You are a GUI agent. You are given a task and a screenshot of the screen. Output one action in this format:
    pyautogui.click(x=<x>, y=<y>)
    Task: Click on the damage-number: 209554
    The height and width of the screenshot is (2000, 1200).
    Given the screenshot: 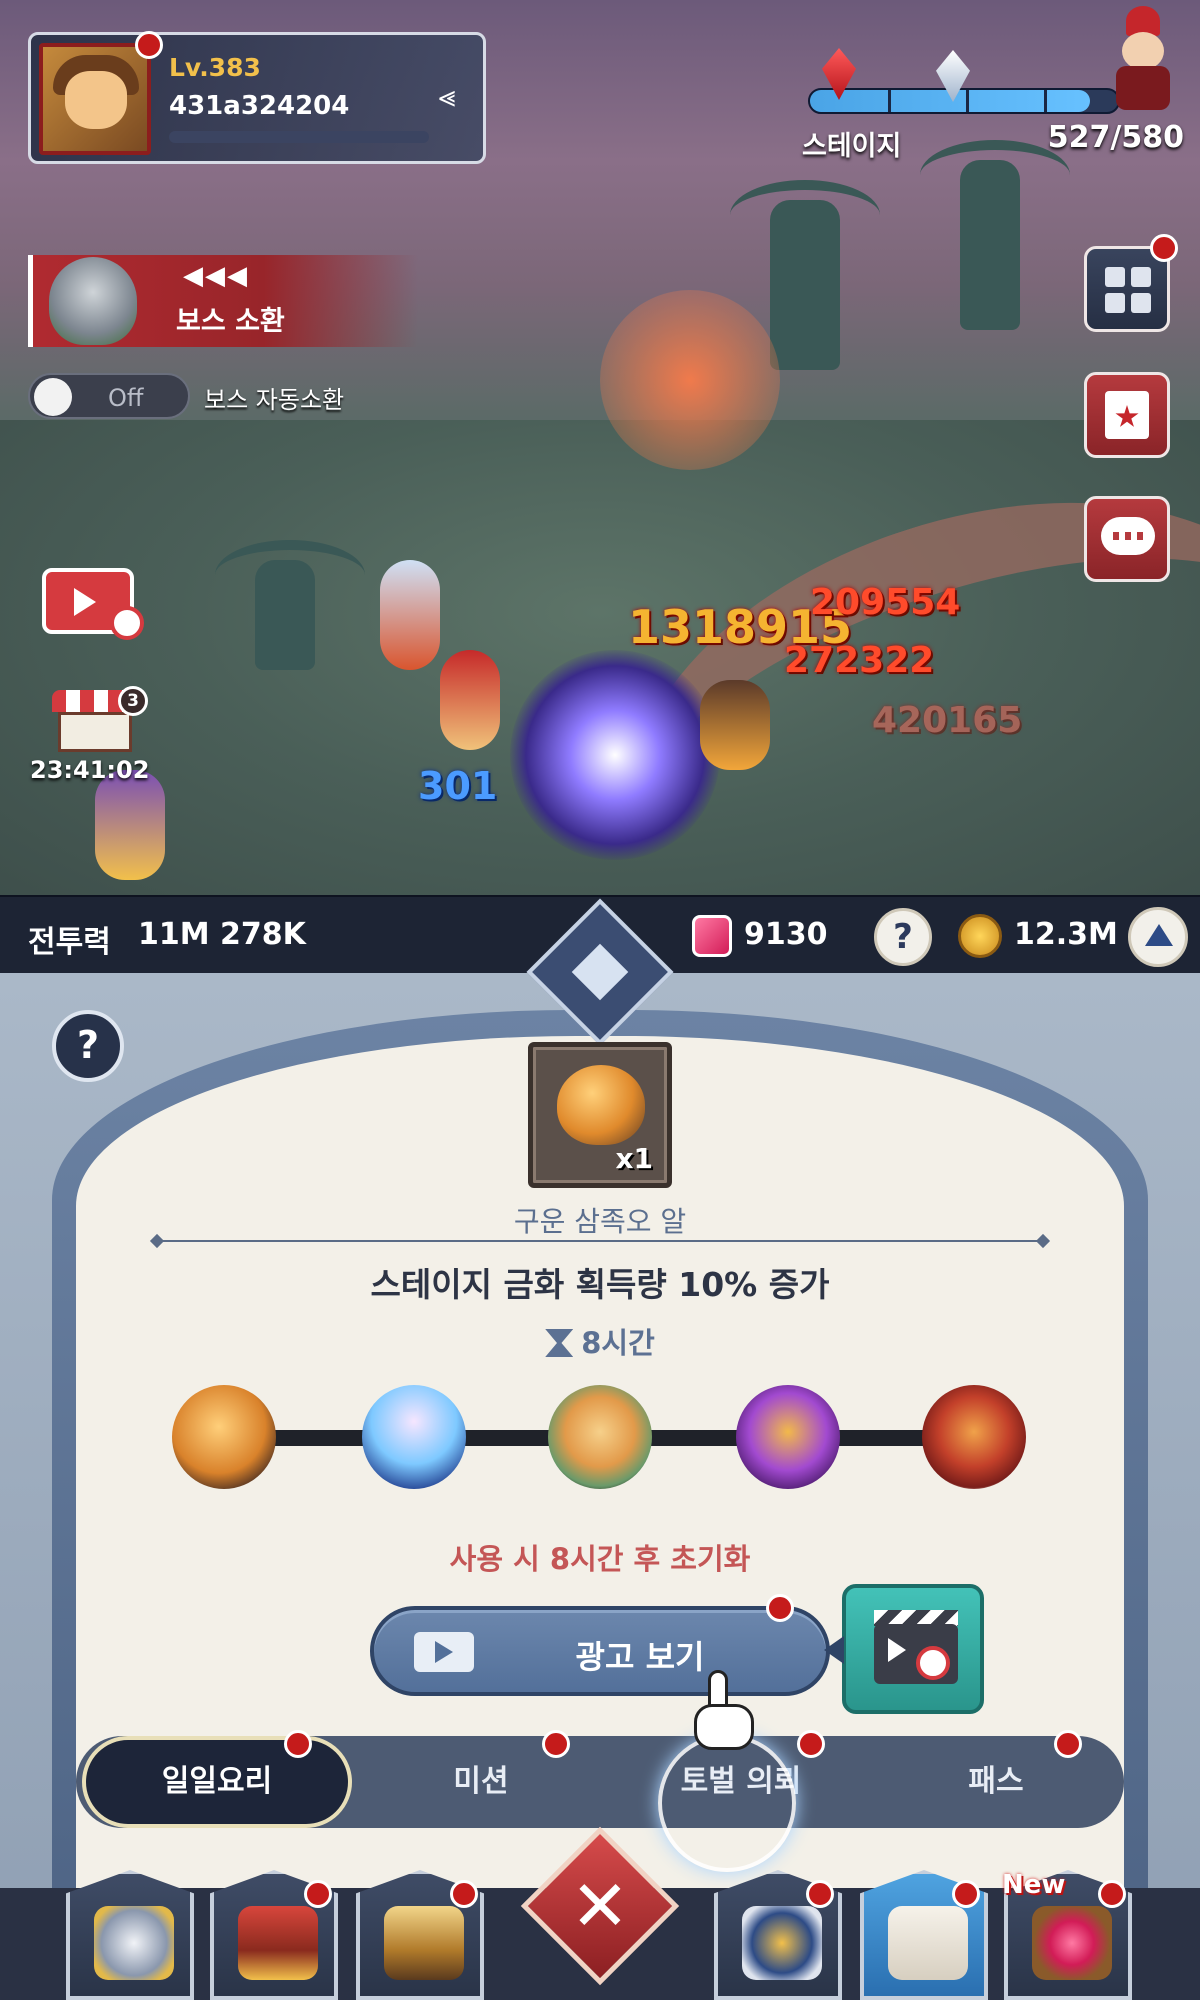 What is the action you would take?
    pyautogui.click(x=885, y=602)
    